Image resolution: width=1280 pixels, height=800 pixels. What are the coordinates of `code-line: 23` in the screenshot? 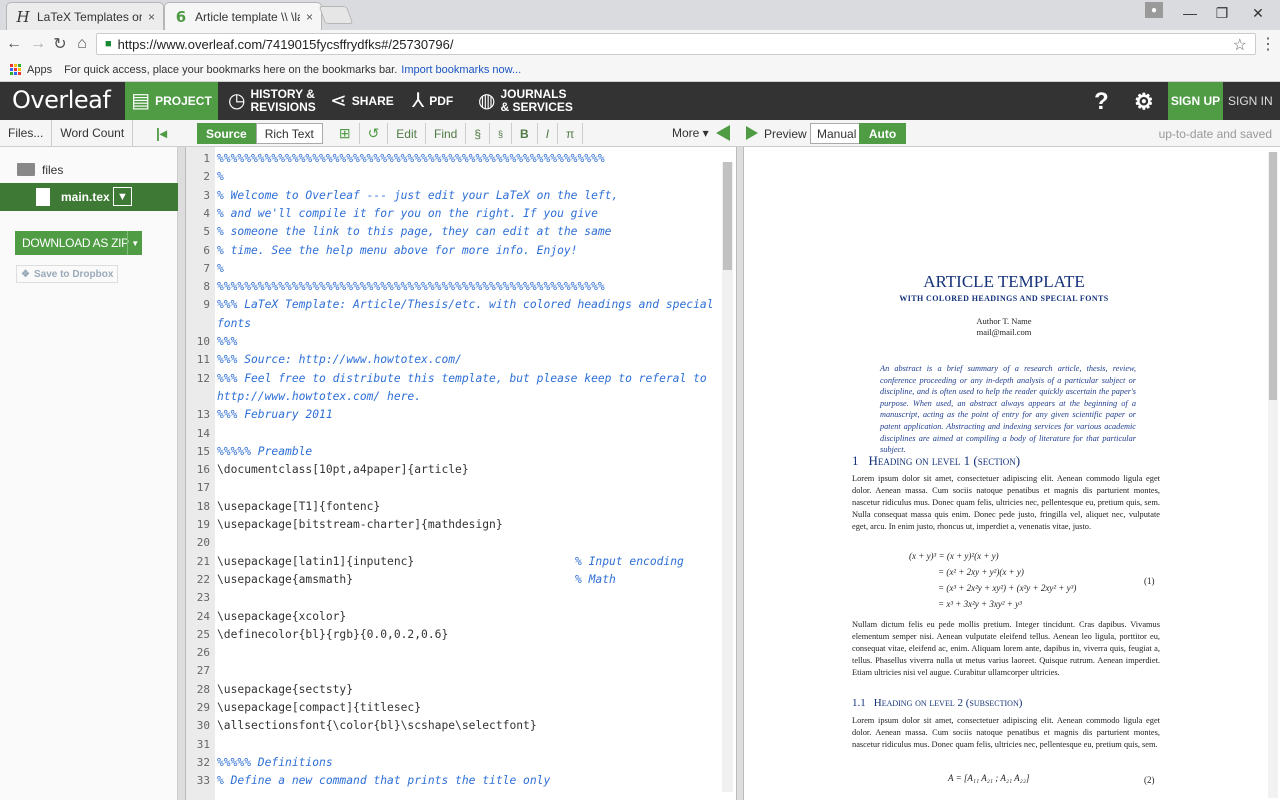 It's located at (456, 598).